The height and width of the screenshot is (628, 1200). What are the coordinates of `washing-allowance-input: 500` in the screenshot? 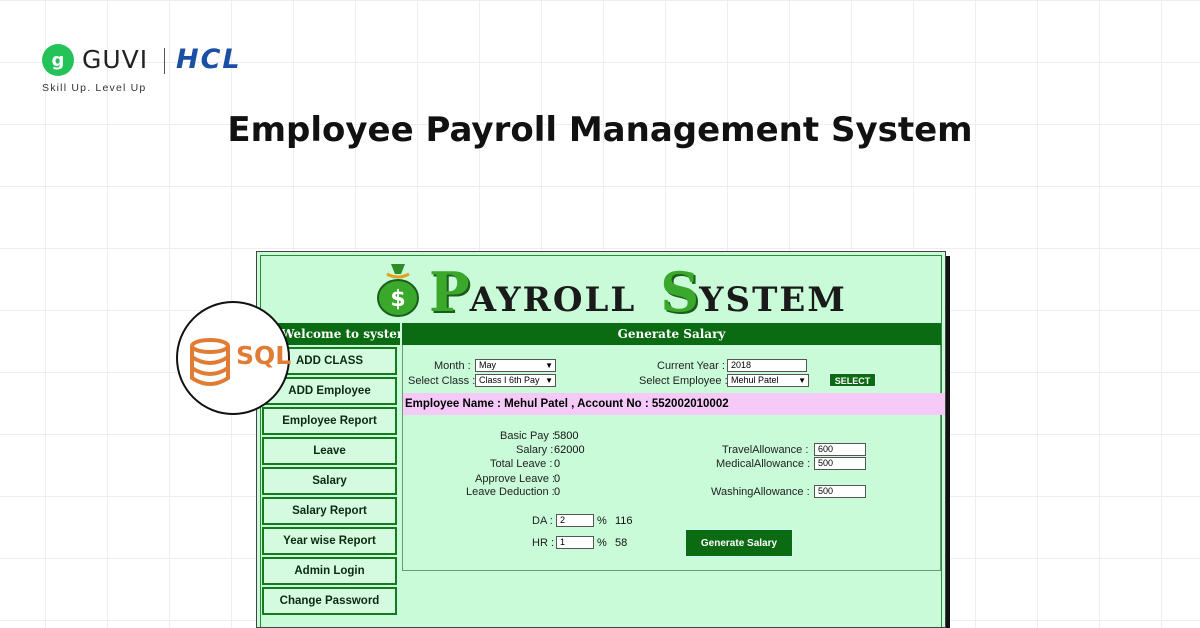 It's located at (840, 491).